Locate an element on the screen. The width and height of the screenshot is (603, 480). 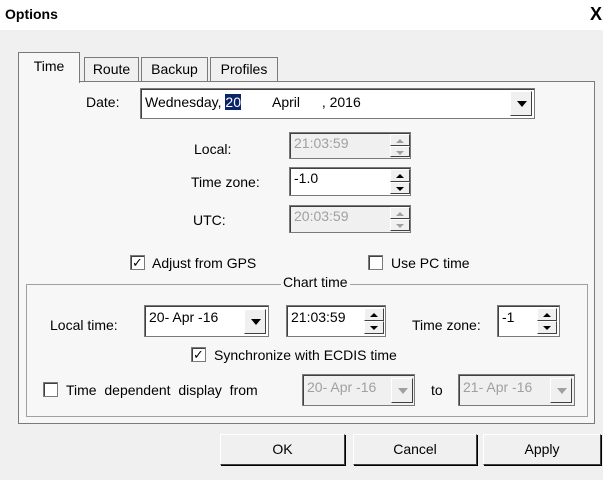
date-day-selected: 20 is located at coordinates (233, 102).